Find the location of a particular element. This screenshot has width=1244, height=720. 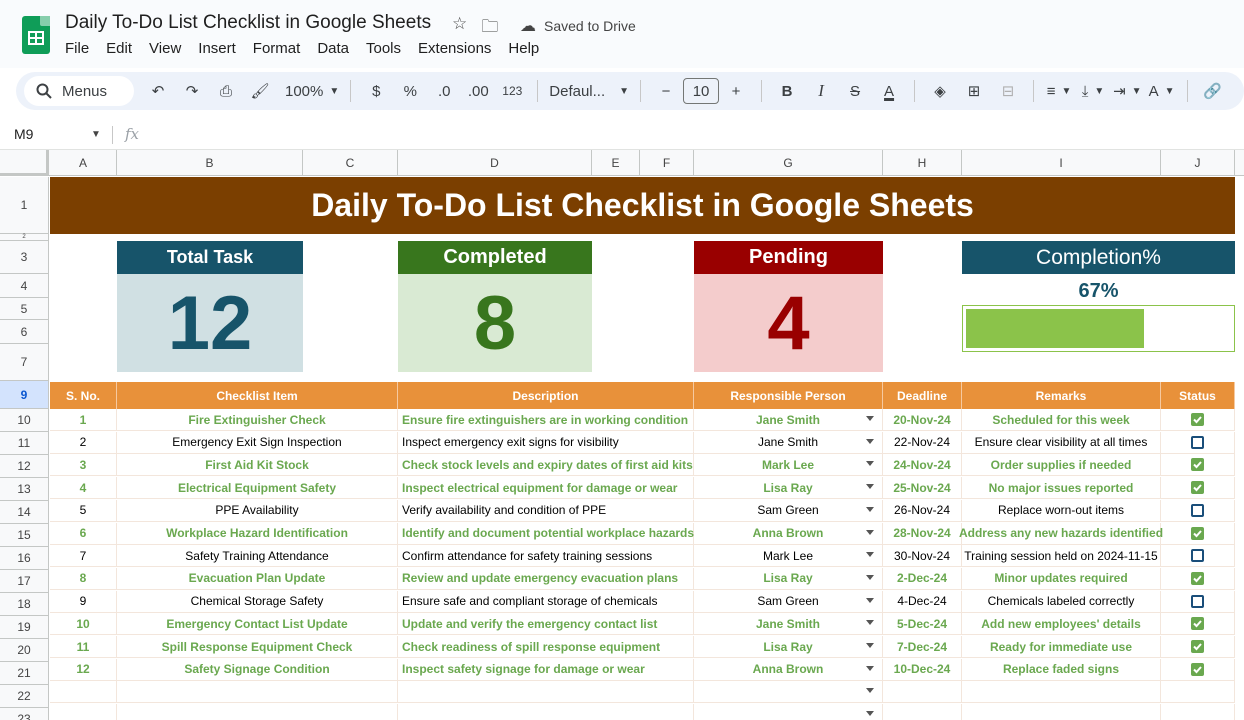

checklist-item-cell: Chemical Storage Safety is located at coordinates (257, 601).